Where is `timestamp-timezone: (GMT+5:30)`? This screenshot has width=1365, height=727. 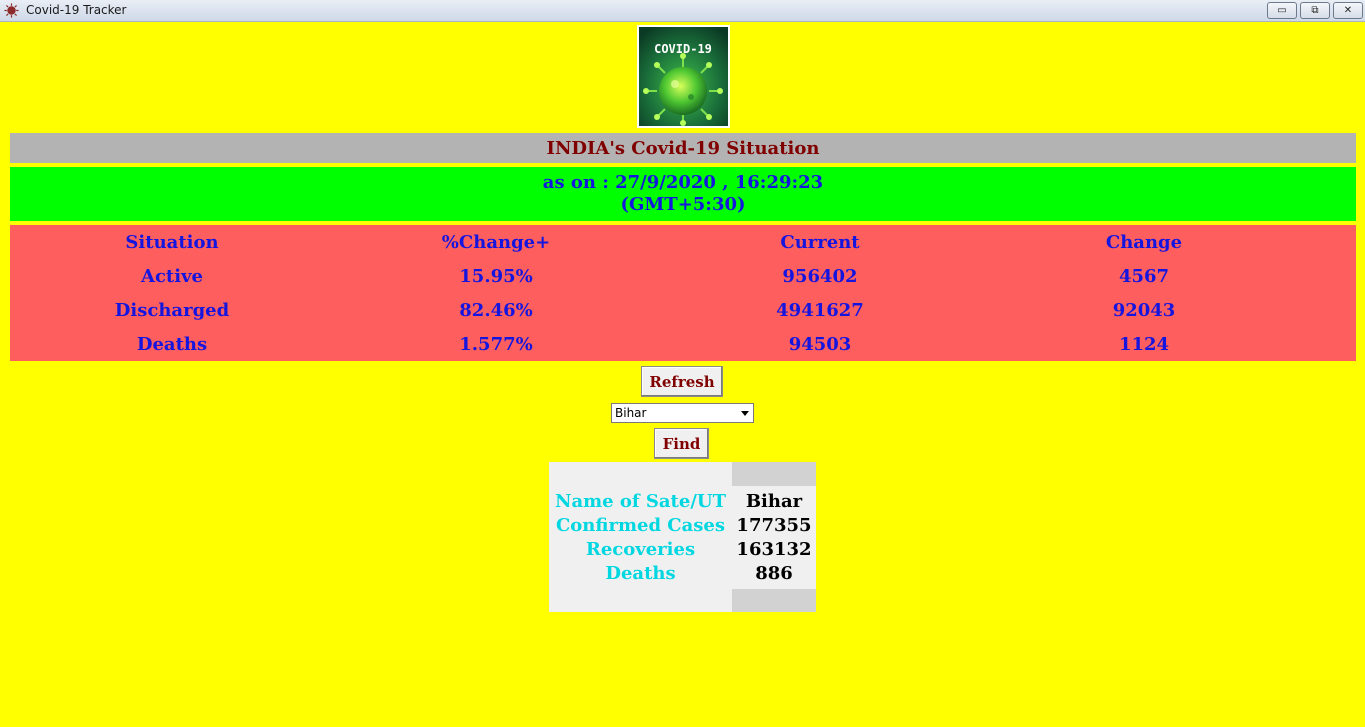 timestamp-timezone: (GMT+5:30) is located at coordinates (683, 204).